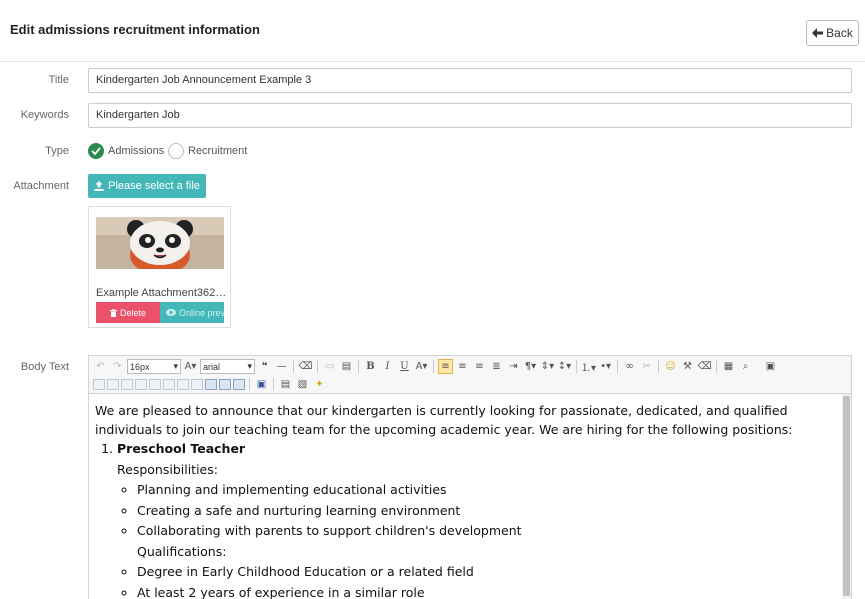 This screenshot has width=865, height=599. Describe the element at coordinates (197, 384) in the screenshot. I see `split-cells-icon` at that location.